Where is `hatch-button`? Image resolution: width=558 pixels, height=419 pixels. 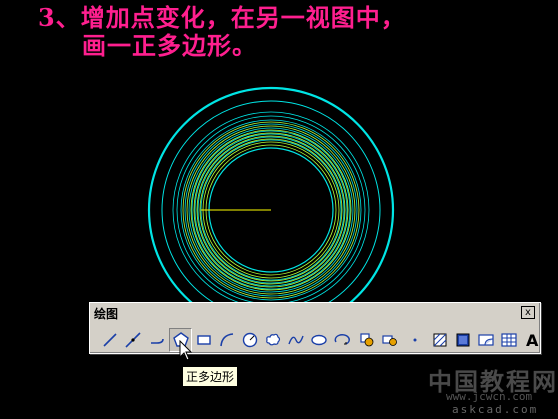 hatch-button is located at coordinates (439, 340).